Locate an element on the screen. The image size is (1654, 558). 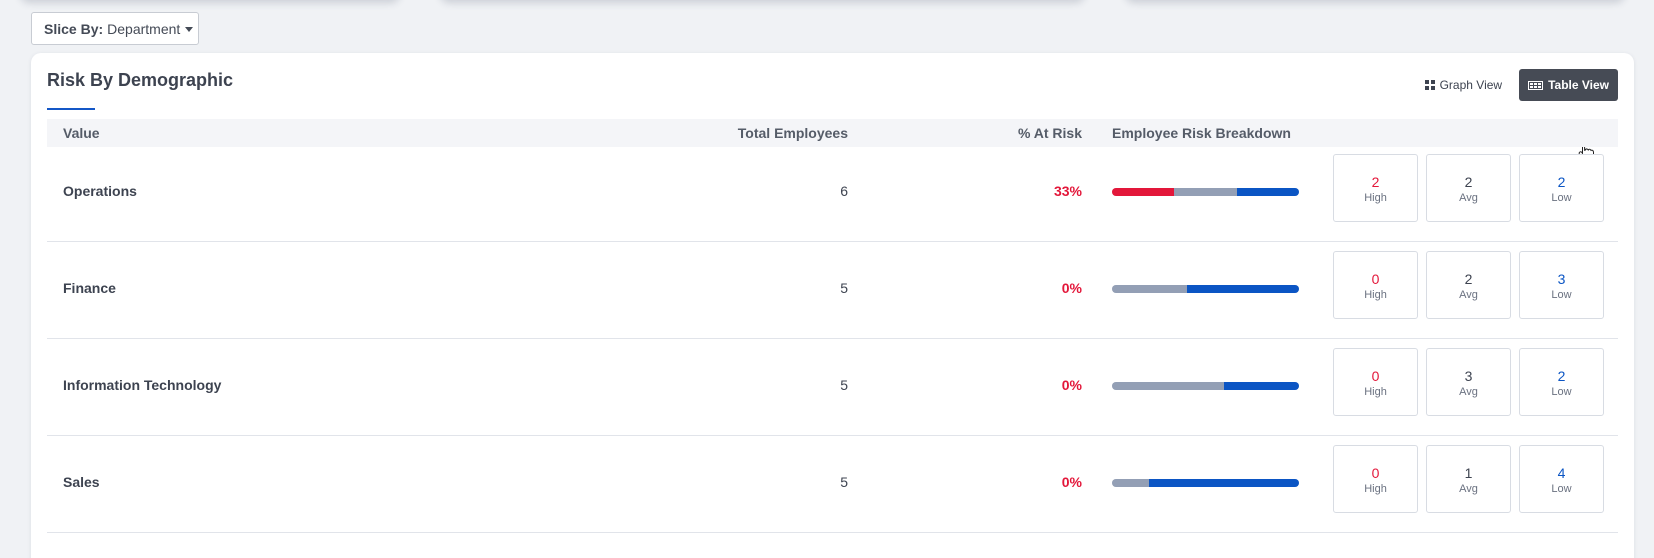
graph-view-label: Graph View is located at coordinates (1471, 85).